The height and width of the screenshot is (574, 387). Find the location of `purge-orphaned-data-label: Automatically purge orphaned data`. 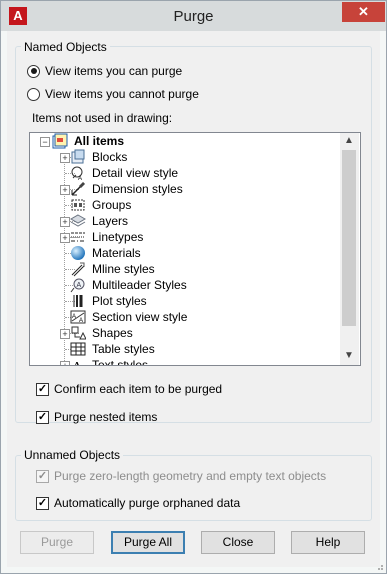

purge-orphaned-data-label: Automatically purge orphaned data is located at coordinates (147, 503).